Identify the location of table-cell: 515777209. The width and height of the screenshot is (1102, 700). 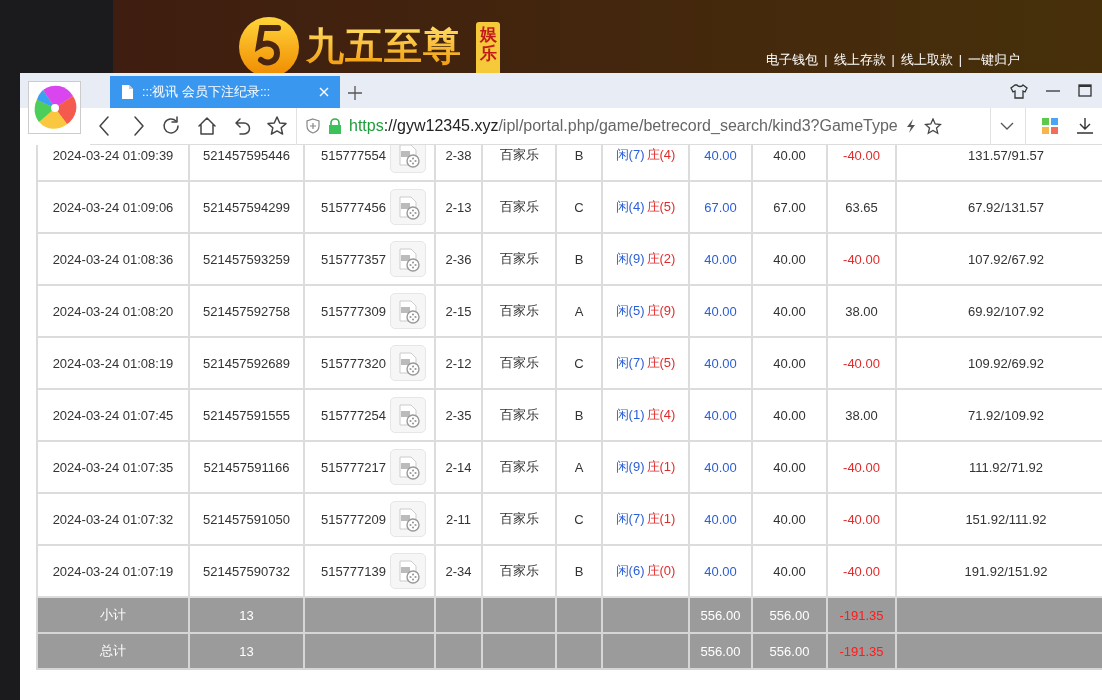
(353, 519).